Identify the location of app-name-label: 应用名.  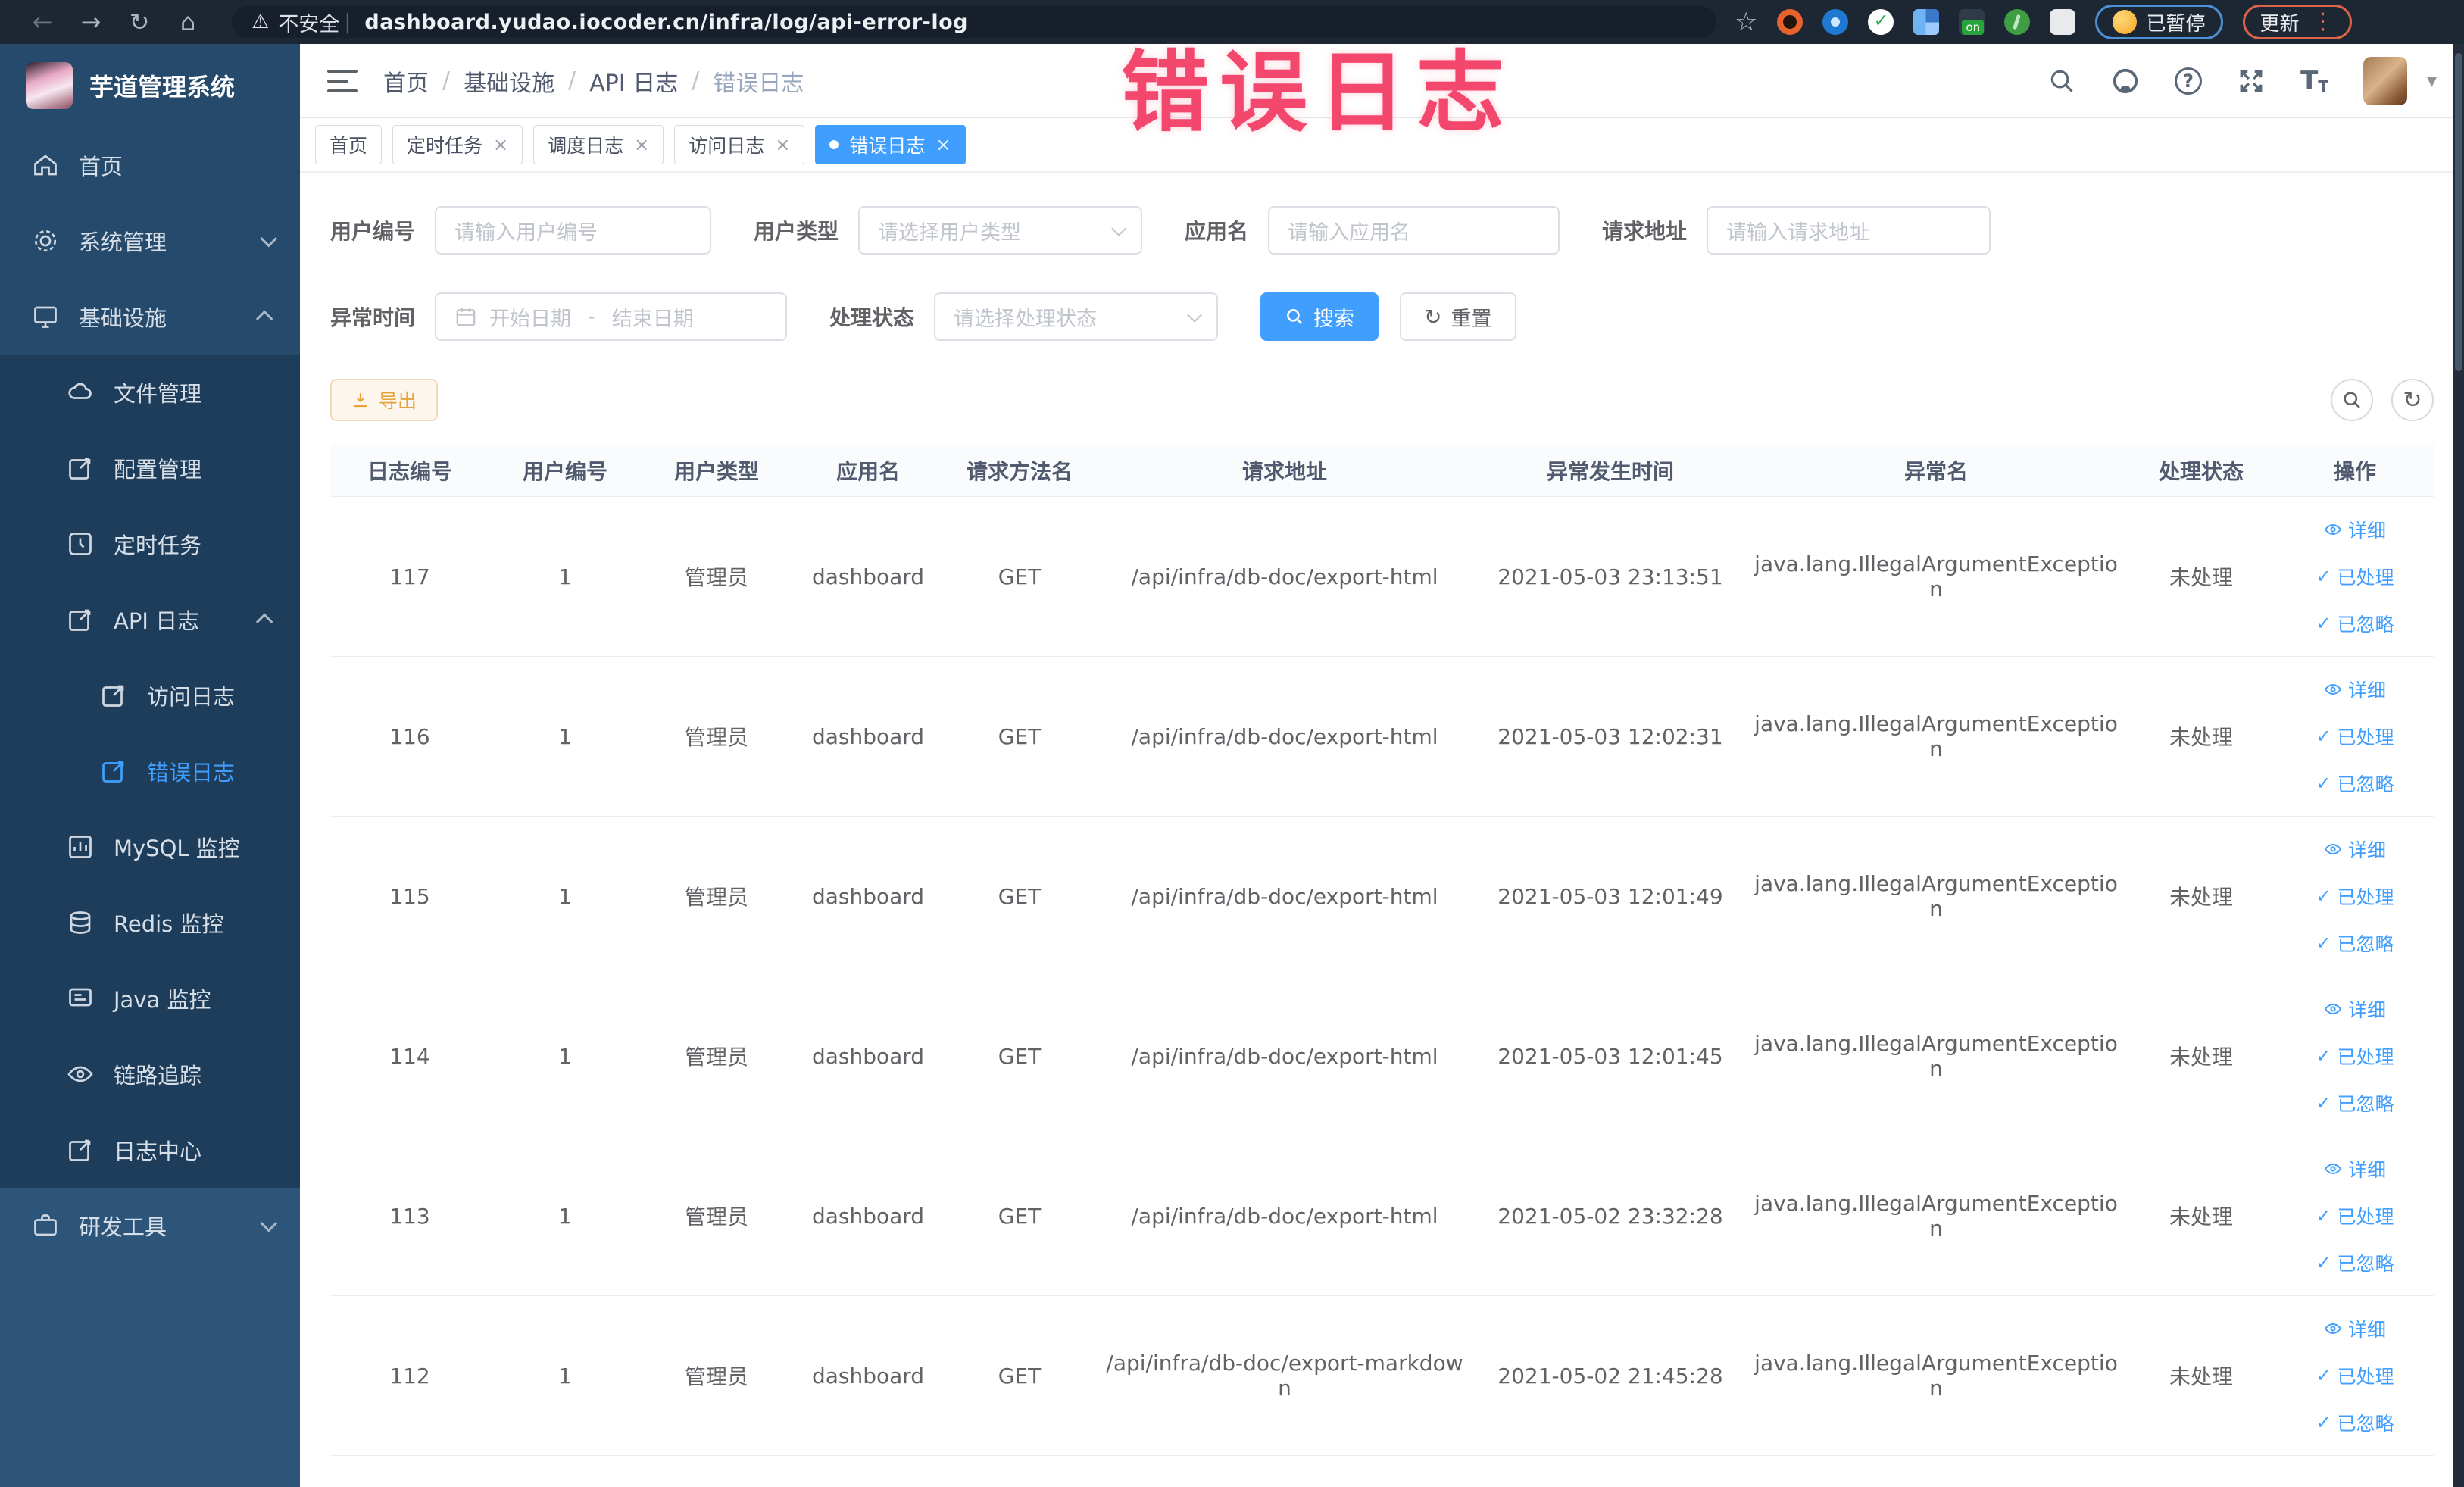
(1217, 231).